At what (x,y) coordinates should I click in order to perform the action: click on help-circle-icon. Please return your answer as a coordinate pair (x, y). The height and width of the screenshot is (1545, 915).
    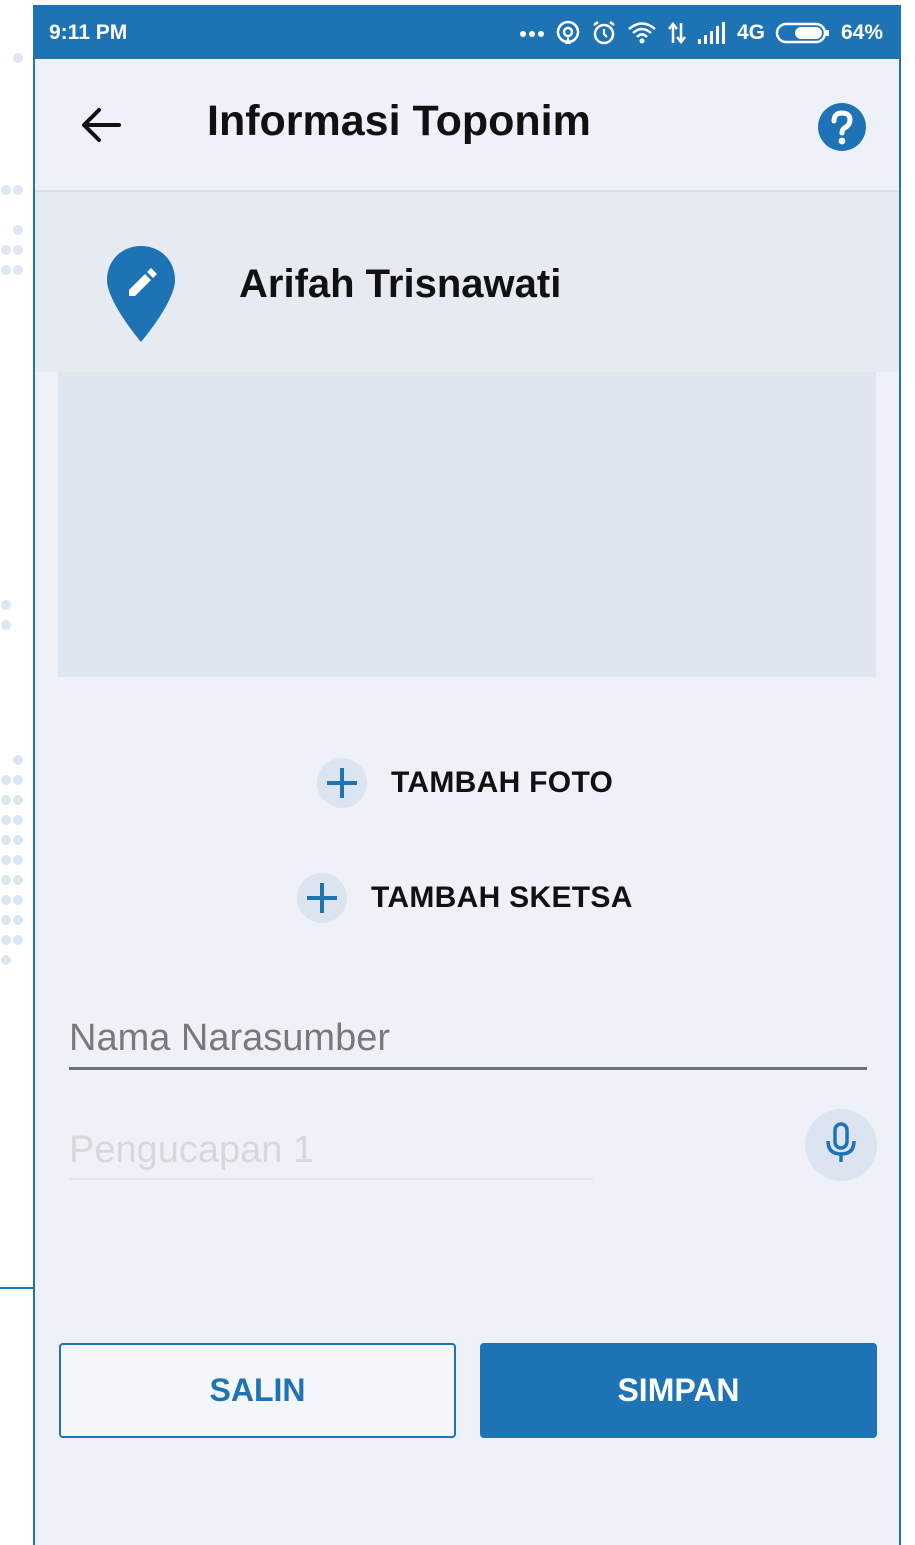
    Looking at the image, I should click on (842, 127).